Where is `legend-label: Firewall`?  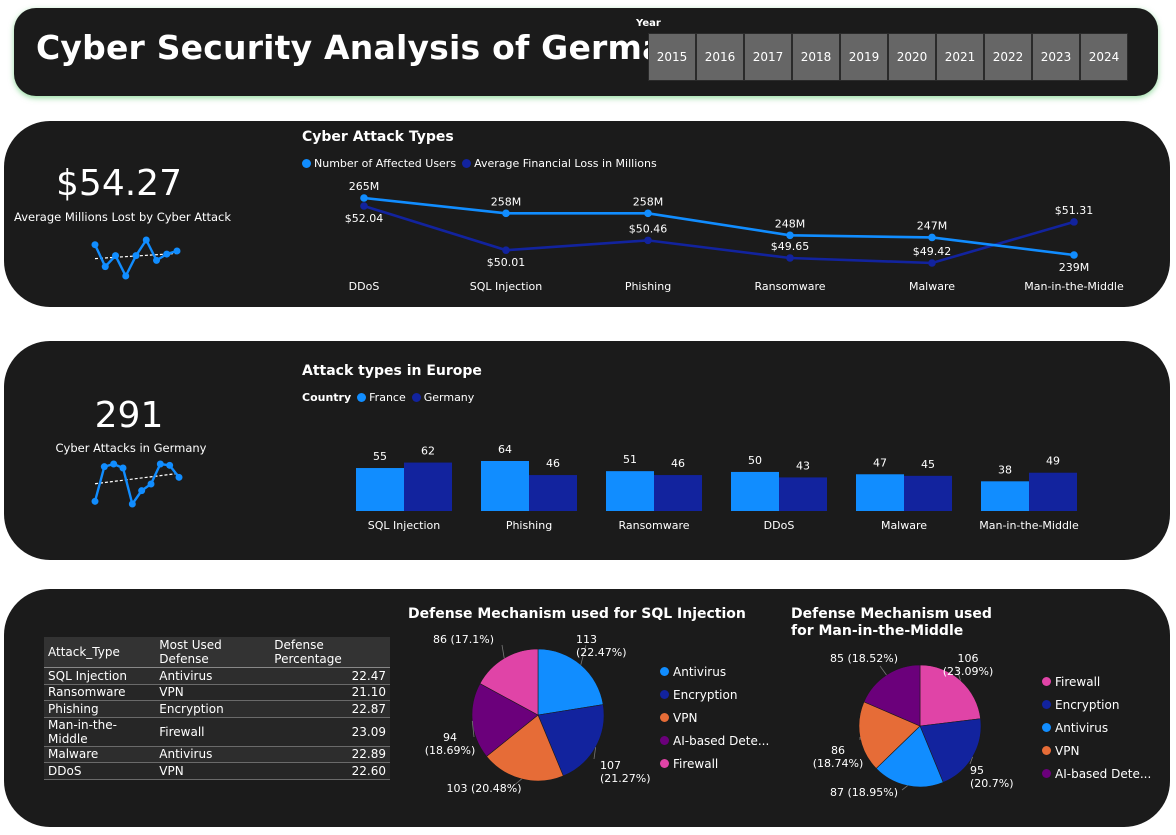 legend-label: Firewall is located at coordinates (696, 763).